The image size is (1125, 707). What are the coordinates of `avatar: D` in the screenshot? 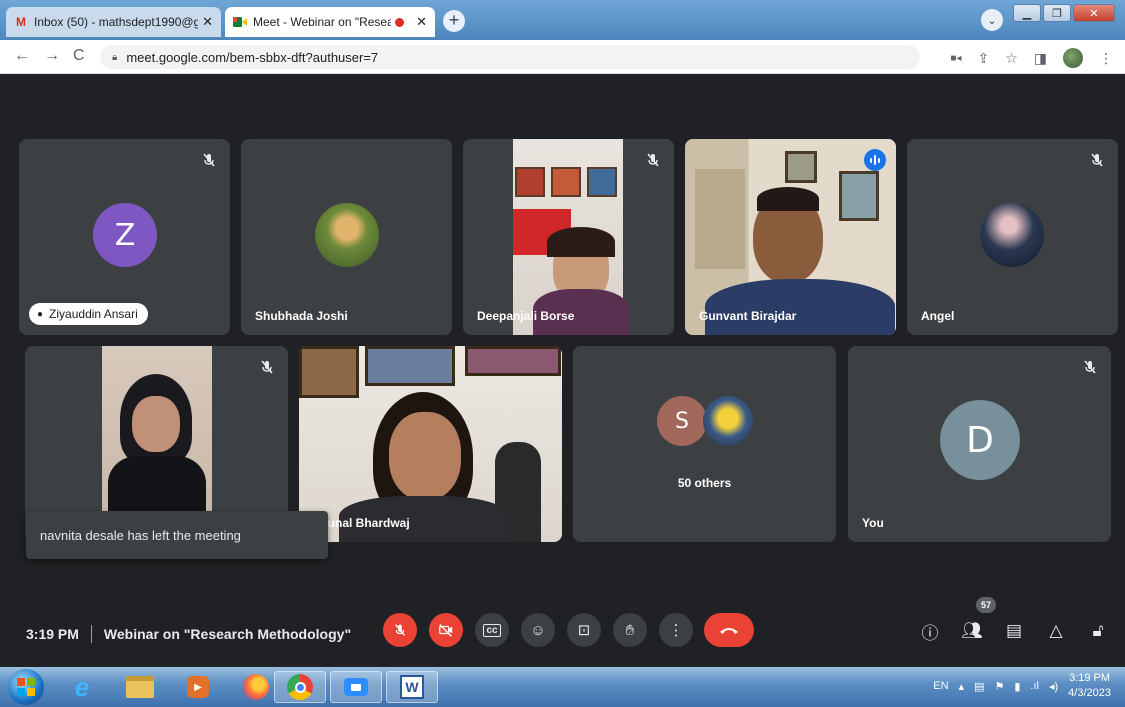 It's located at (980, 440).